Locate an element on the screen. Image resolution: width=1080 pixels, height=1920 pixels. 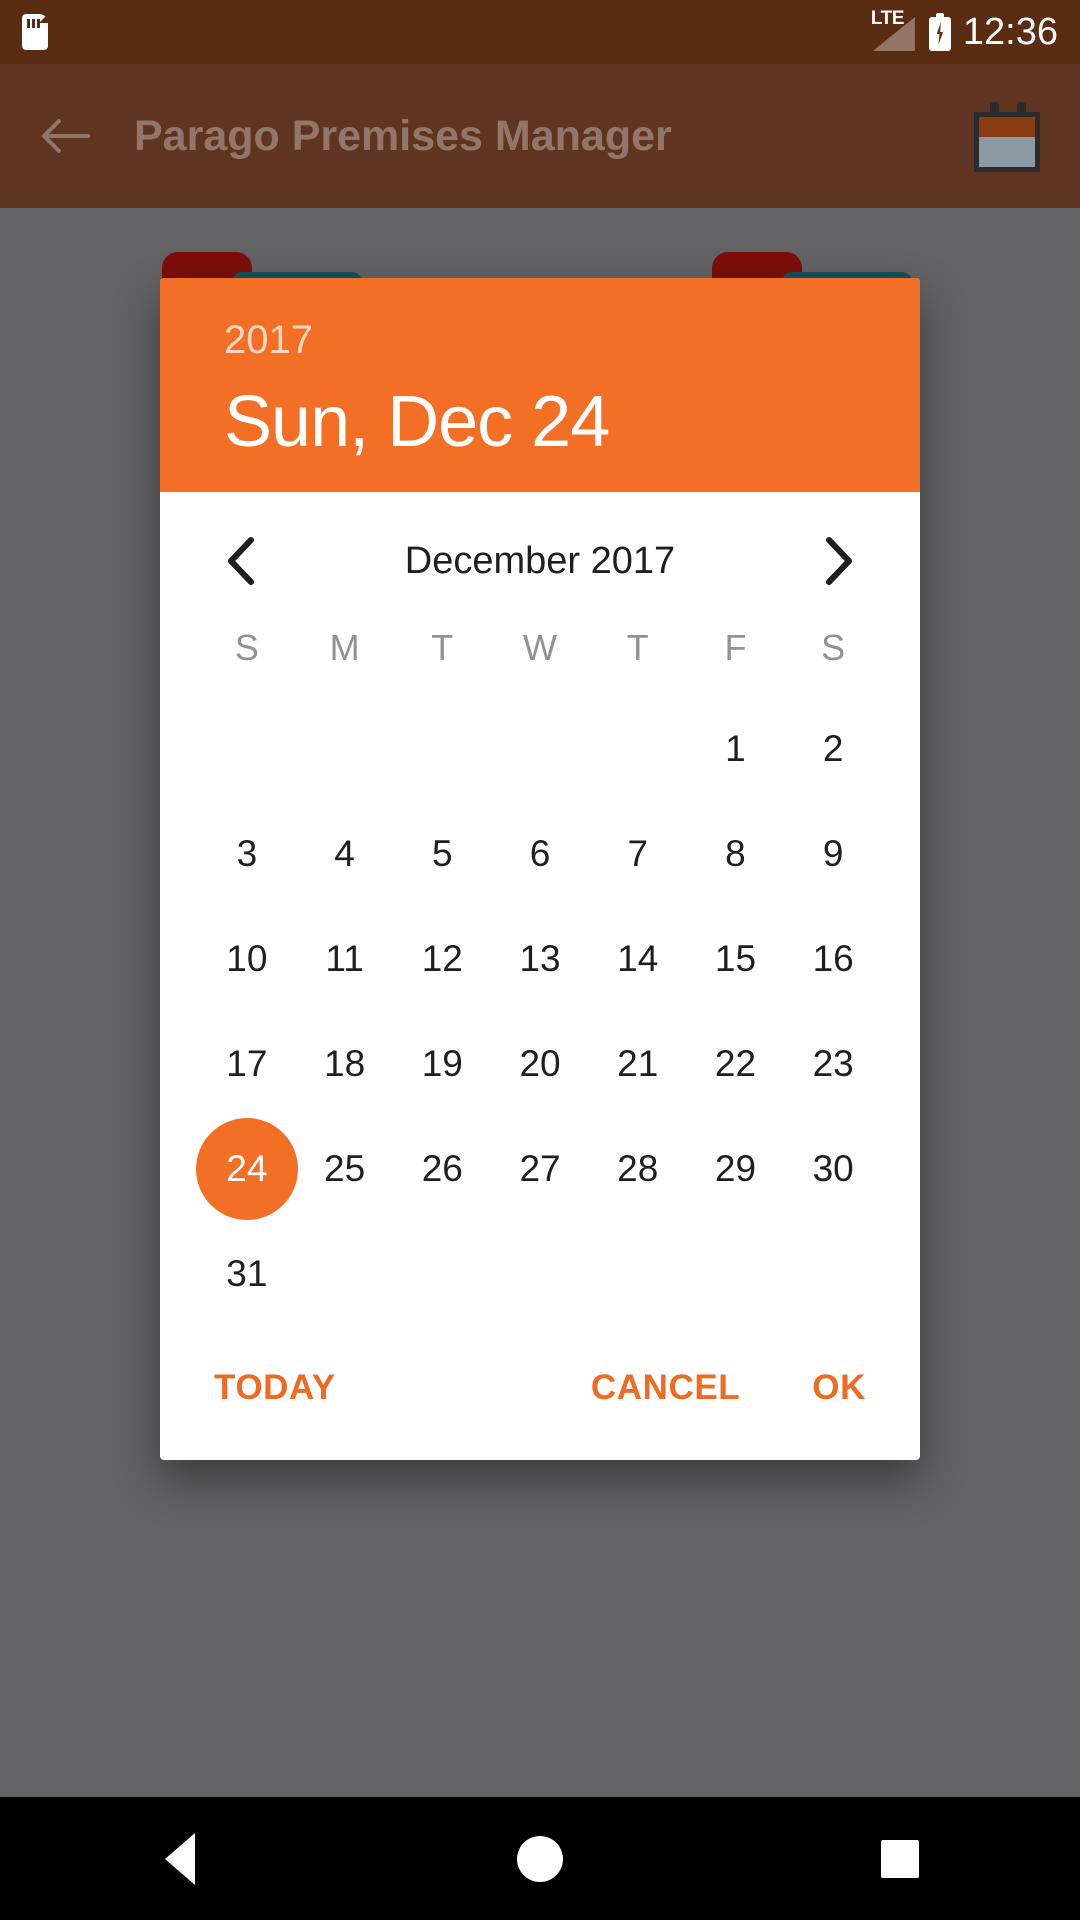
day-cell-19: 19 is located at coordinates (442, 1063).